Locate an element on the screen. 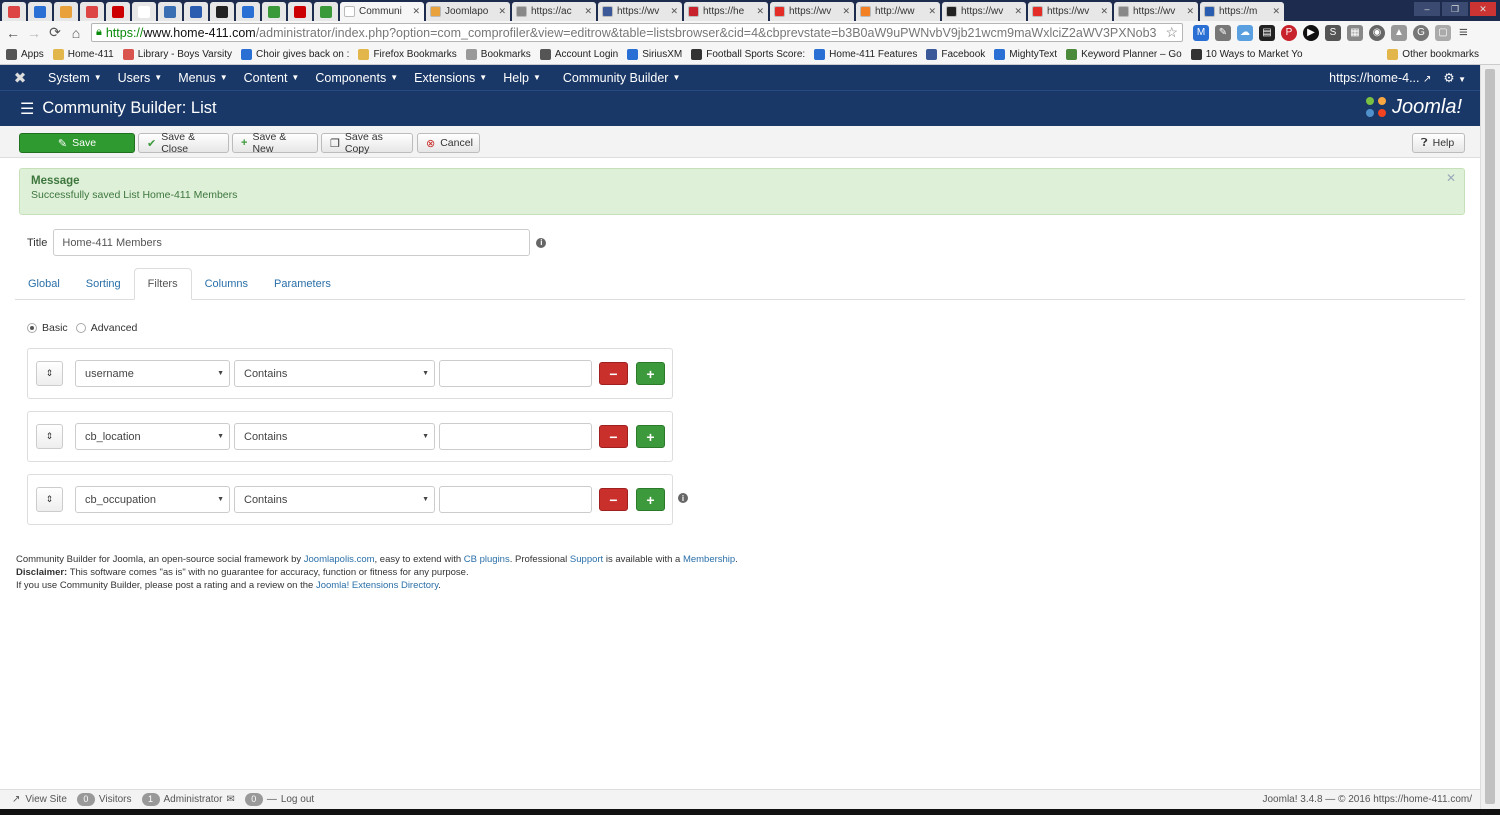  bookmark-star-icon: ☆ is located at coordinates (1171, 32).